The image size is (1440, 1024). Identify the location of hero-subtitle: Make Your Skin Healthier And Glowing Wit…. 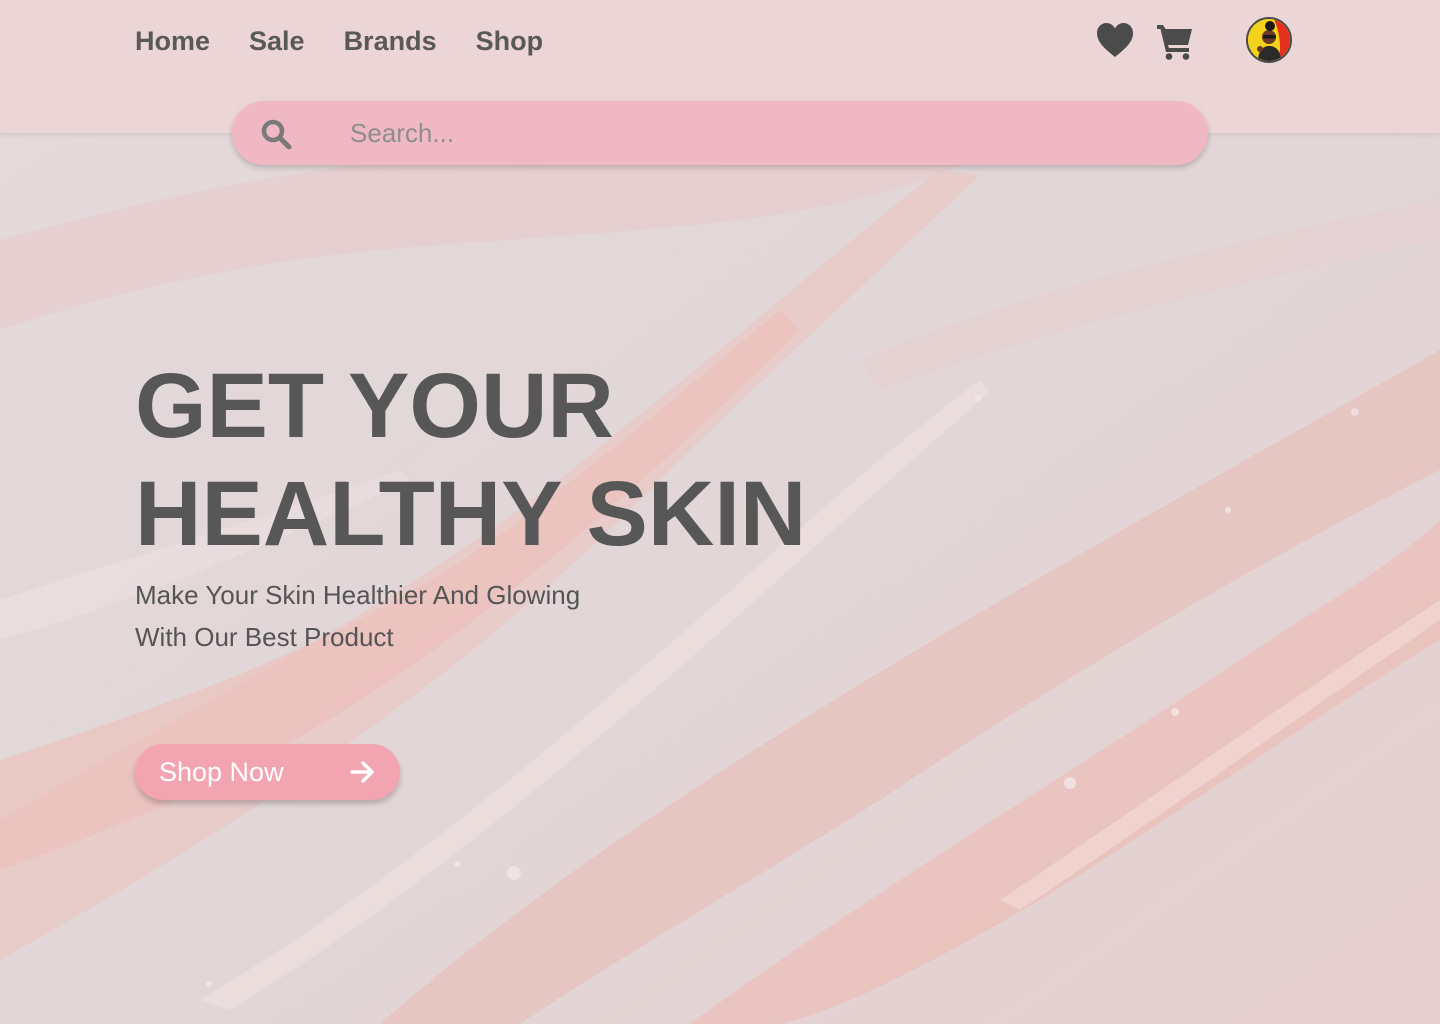
(415, 616).